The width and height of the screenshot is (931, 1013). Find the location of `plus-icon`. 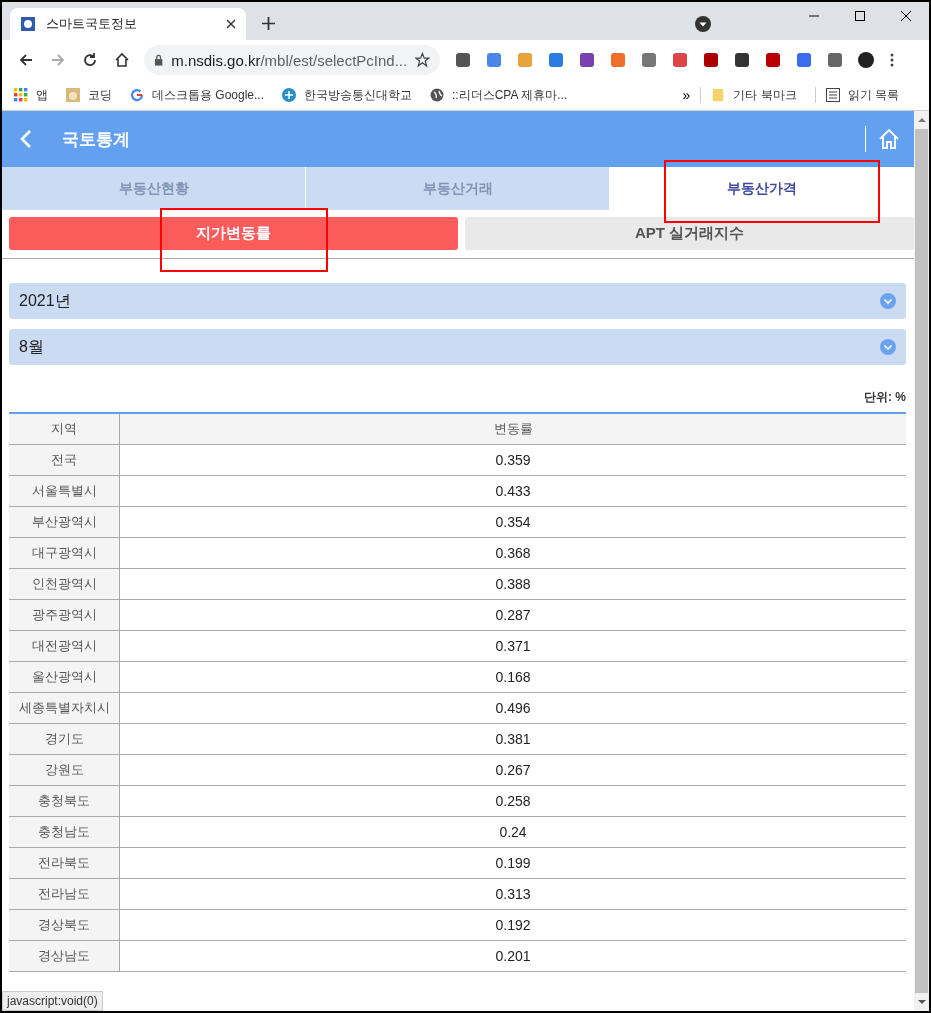

plus-icon is located at coordinates (268, 23).